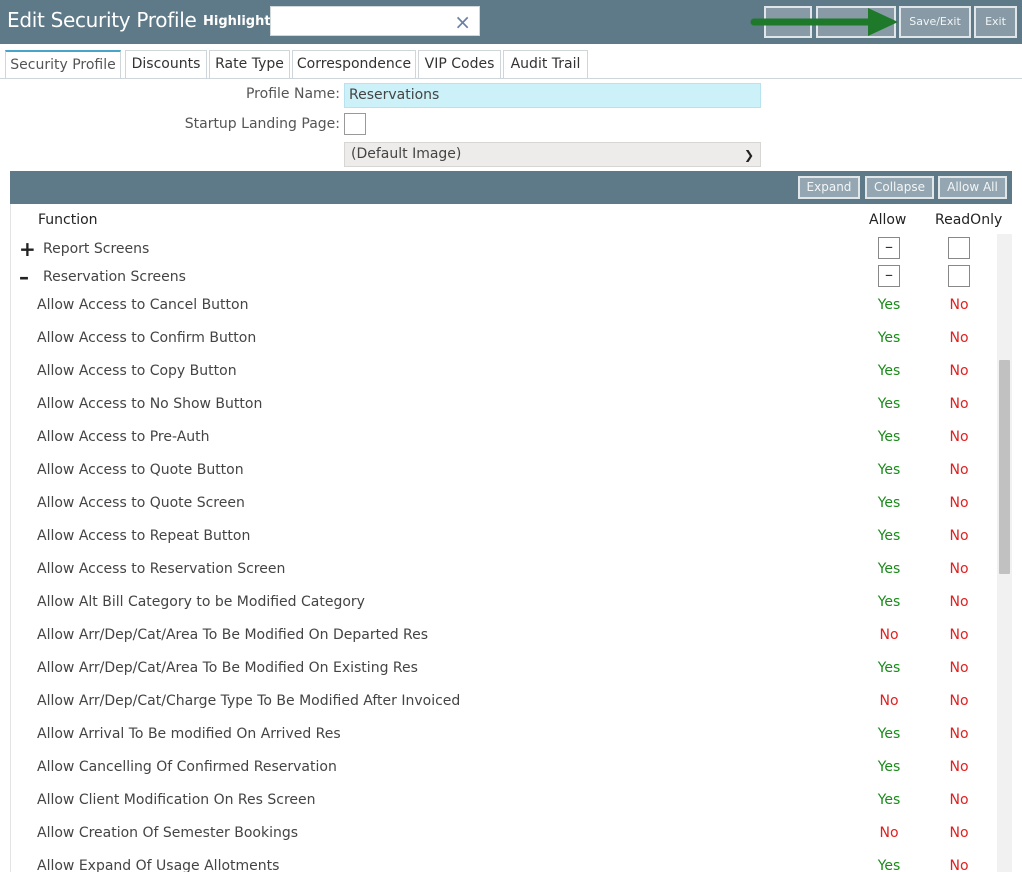  Describe the element at coordinates (249, 64) in the screenshot. I see `tab-rate-type: Rate Type` at that location.